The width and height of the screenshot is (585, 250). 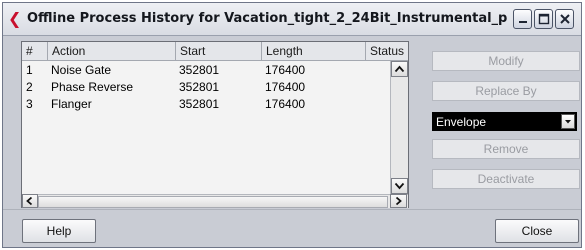 I want to click on column-header-start: Start, so click(x=218, y=51).